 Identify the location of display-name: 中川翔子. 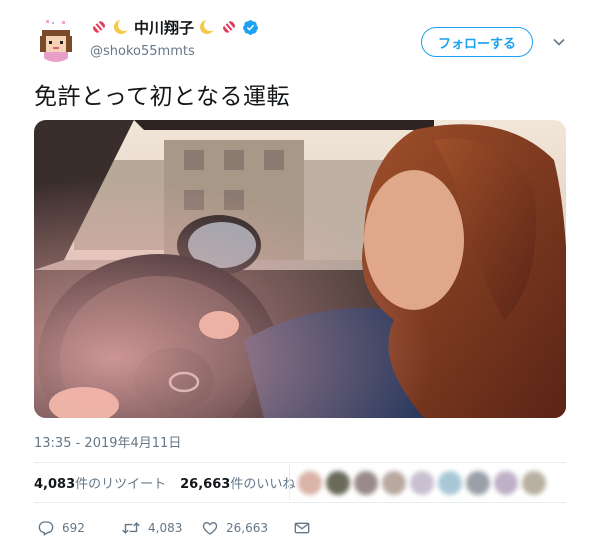
(164, 27).